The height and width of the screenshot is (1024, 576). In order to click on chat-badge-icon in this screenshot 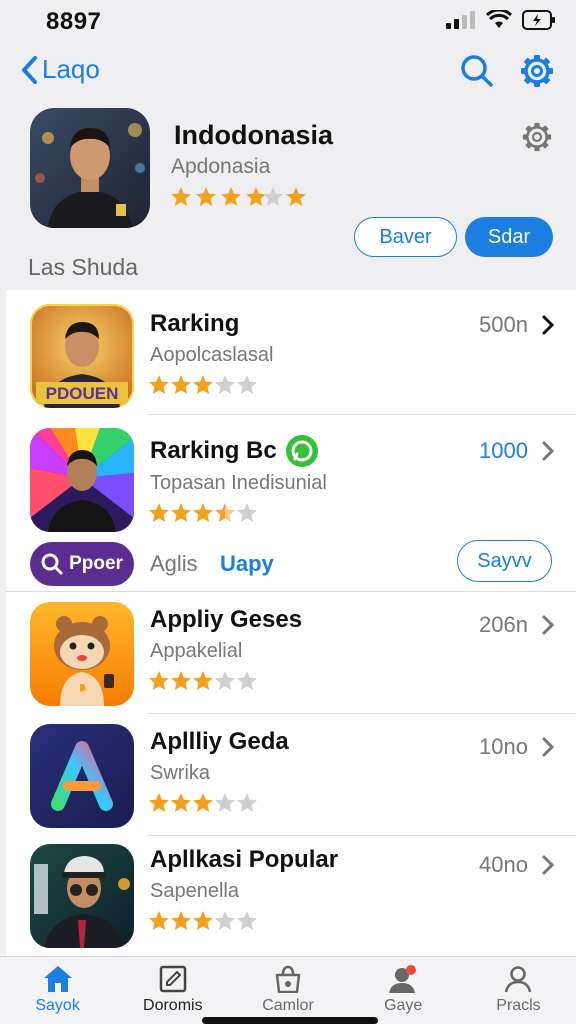, I will do `click(301, 451)`.